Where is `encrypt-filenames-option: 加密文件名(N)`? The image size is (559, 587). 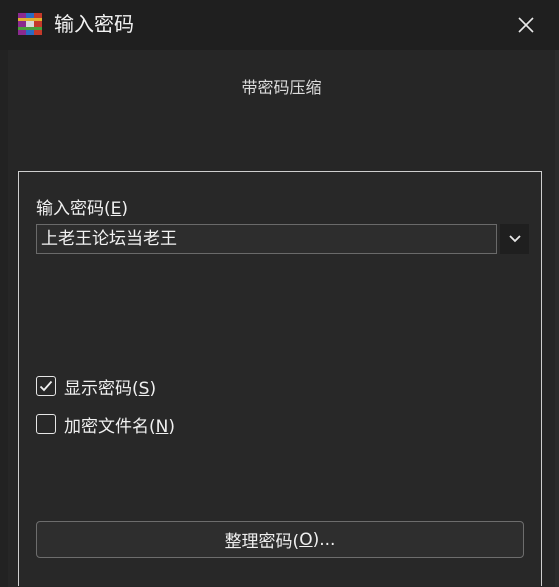 encrypt-filenames-option: 加密文件名(N) is located at coordinates (105, 424).